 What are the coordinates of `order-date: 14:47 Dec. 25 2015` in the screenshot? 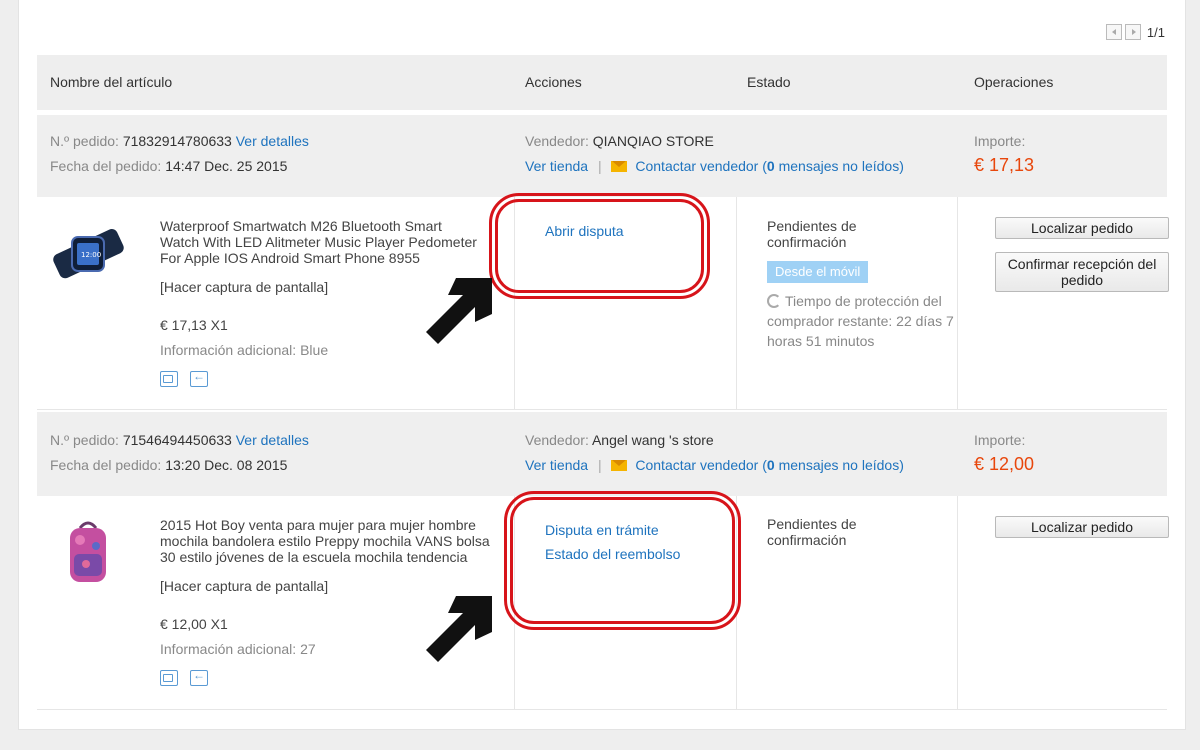 It's located at (226, 166).